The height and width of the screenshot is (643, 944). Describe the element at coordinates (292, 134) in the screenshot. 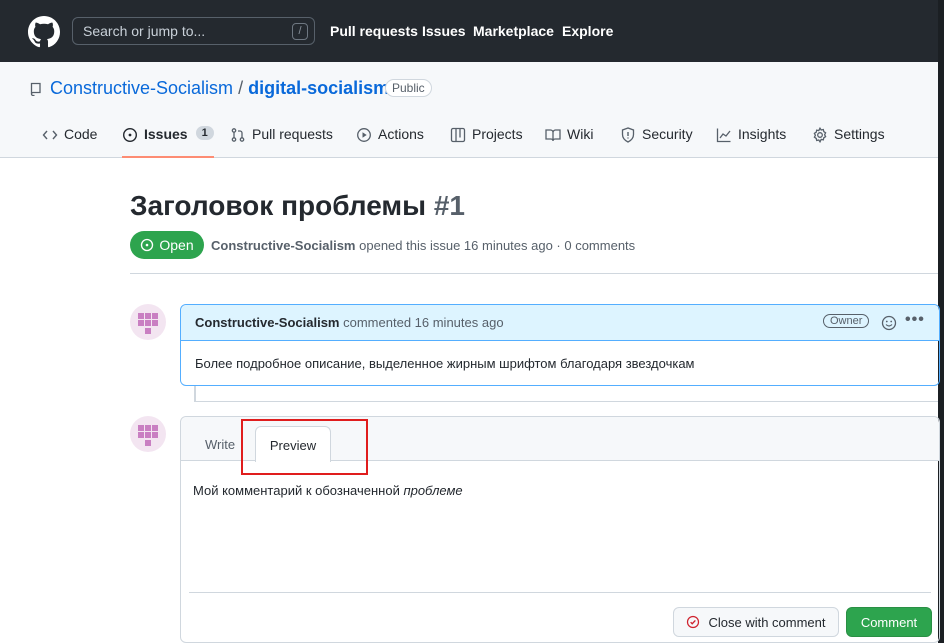

I see `tab-pull-requests-label: Pull requests` at that location.